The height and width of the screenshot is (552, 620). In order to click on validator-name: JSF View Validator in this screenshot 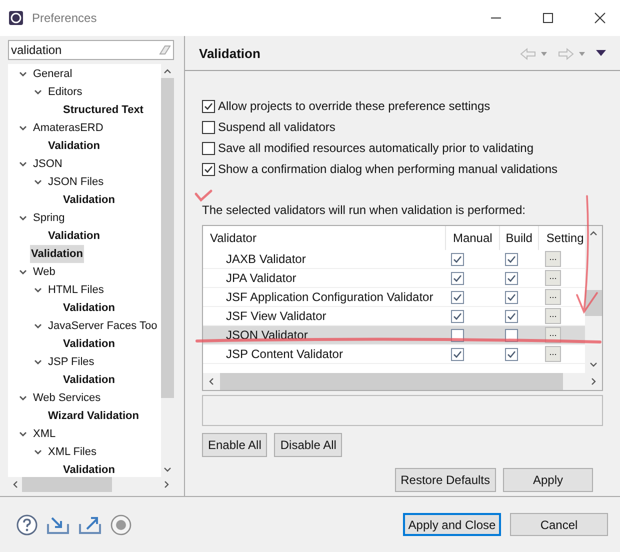, I will do `click(276, 316)`.